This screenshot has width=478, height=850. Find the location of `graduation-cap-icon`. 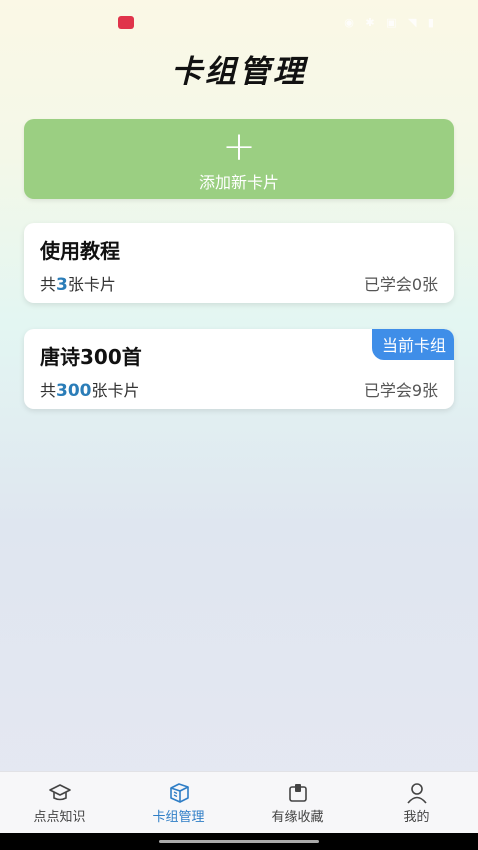

graduation-cap-icon is located at coordinates (60, 792).